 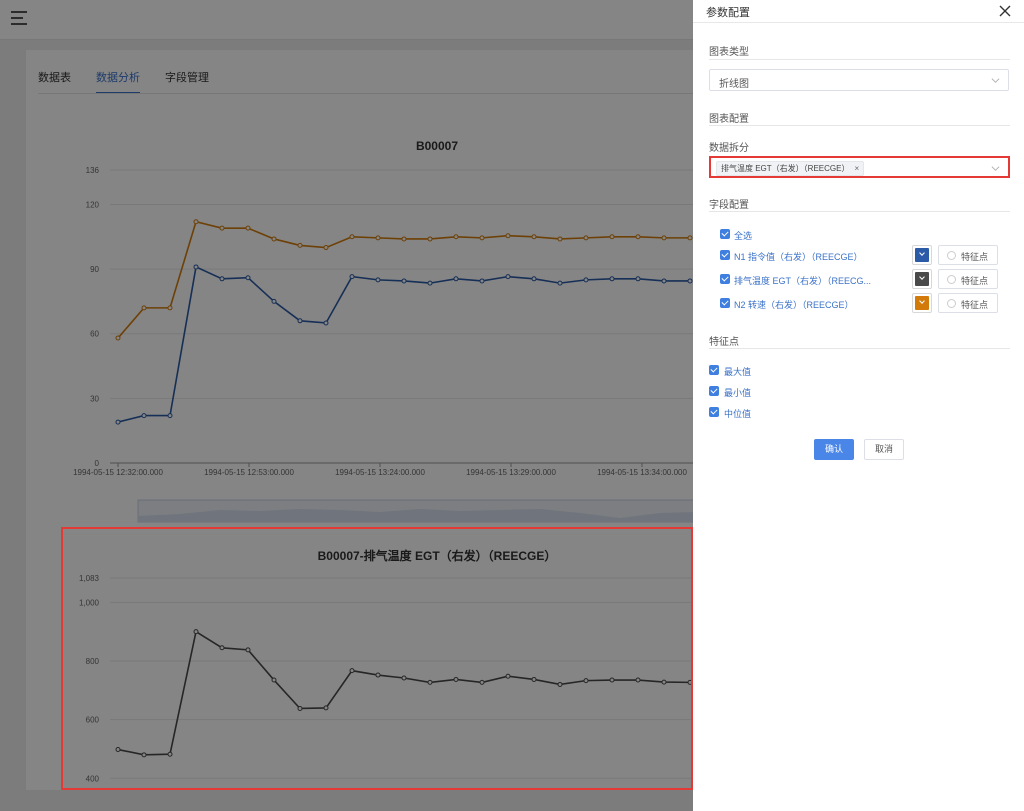 What do you see at coordinates (714, 391) in the screenshot?
I see `min-checkbox` at bounding box center [714, 391].